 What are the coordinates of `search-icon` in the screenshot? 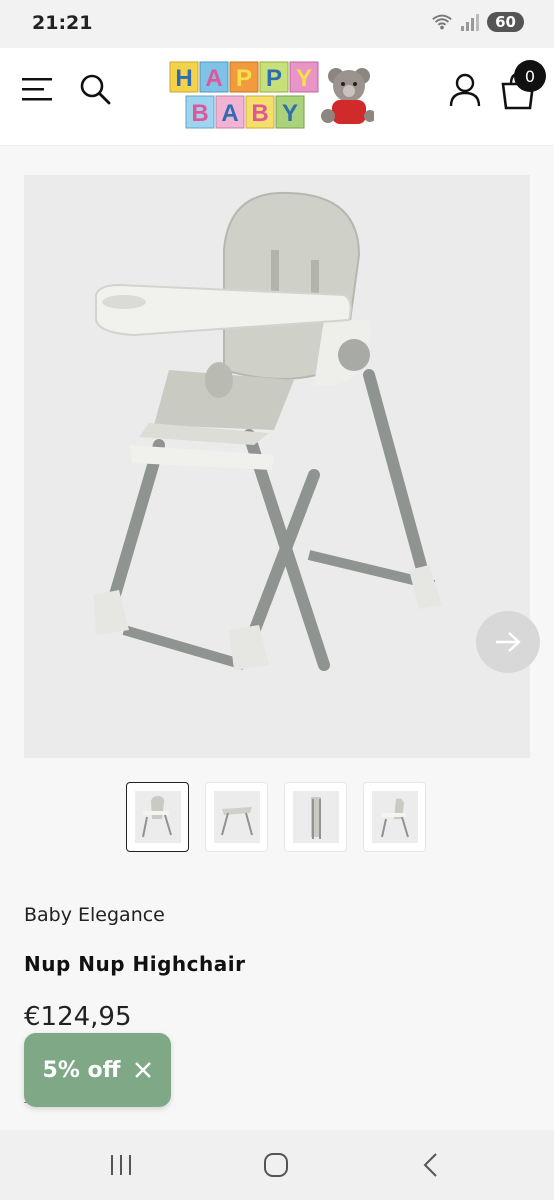 It's located at (95, 89).